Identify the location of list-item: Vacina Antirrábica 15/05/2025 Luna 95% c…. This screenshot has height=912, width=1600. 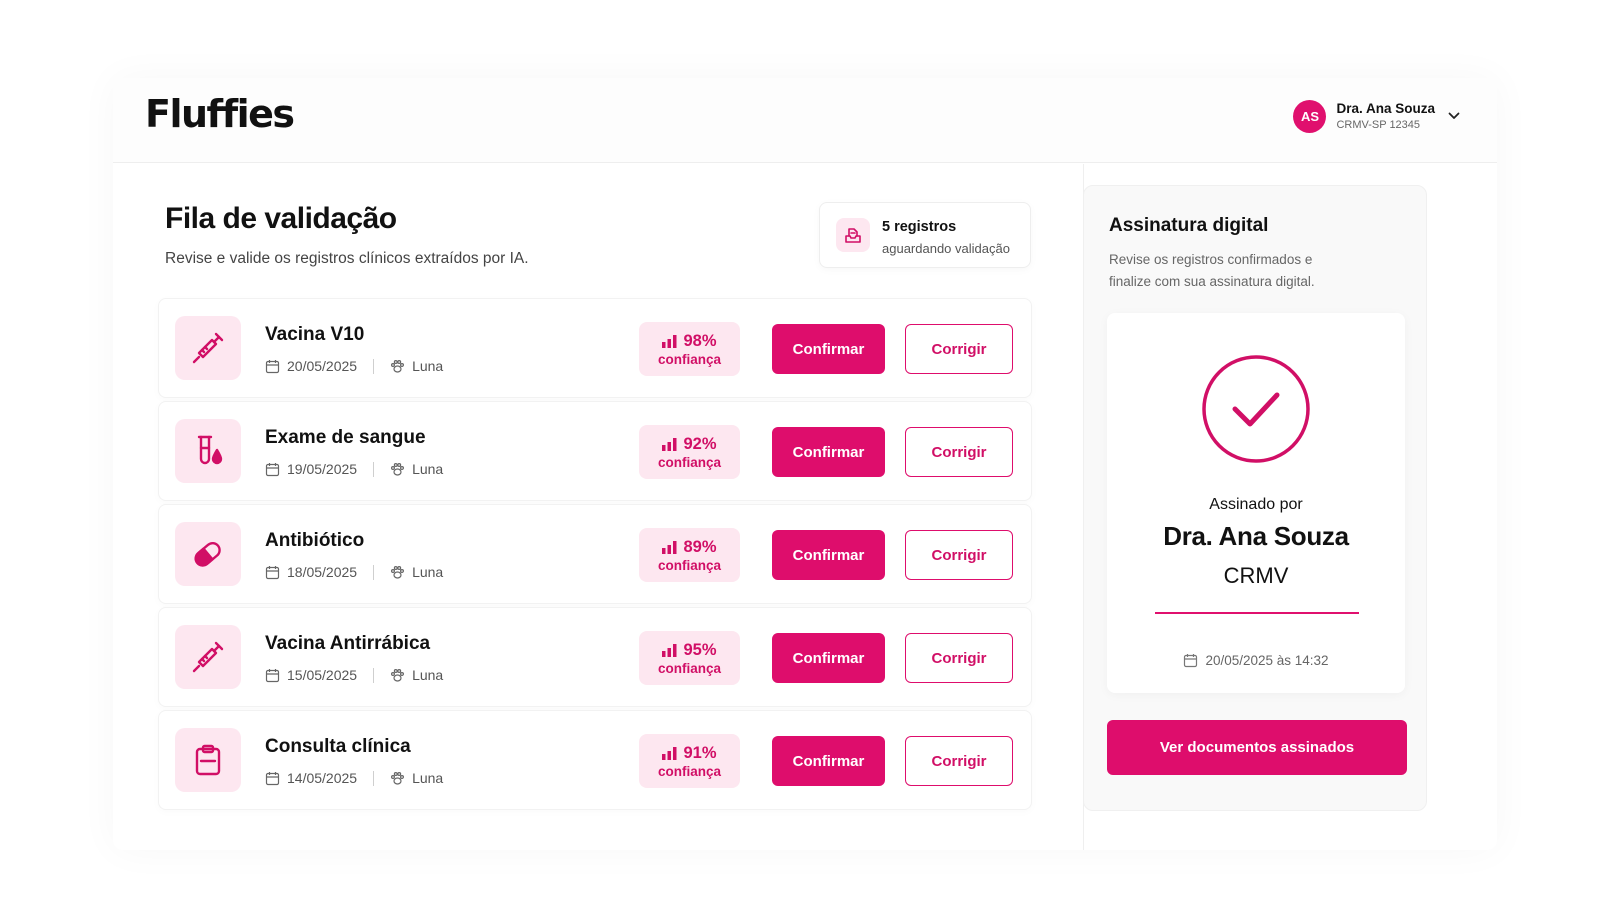
(595, 657).